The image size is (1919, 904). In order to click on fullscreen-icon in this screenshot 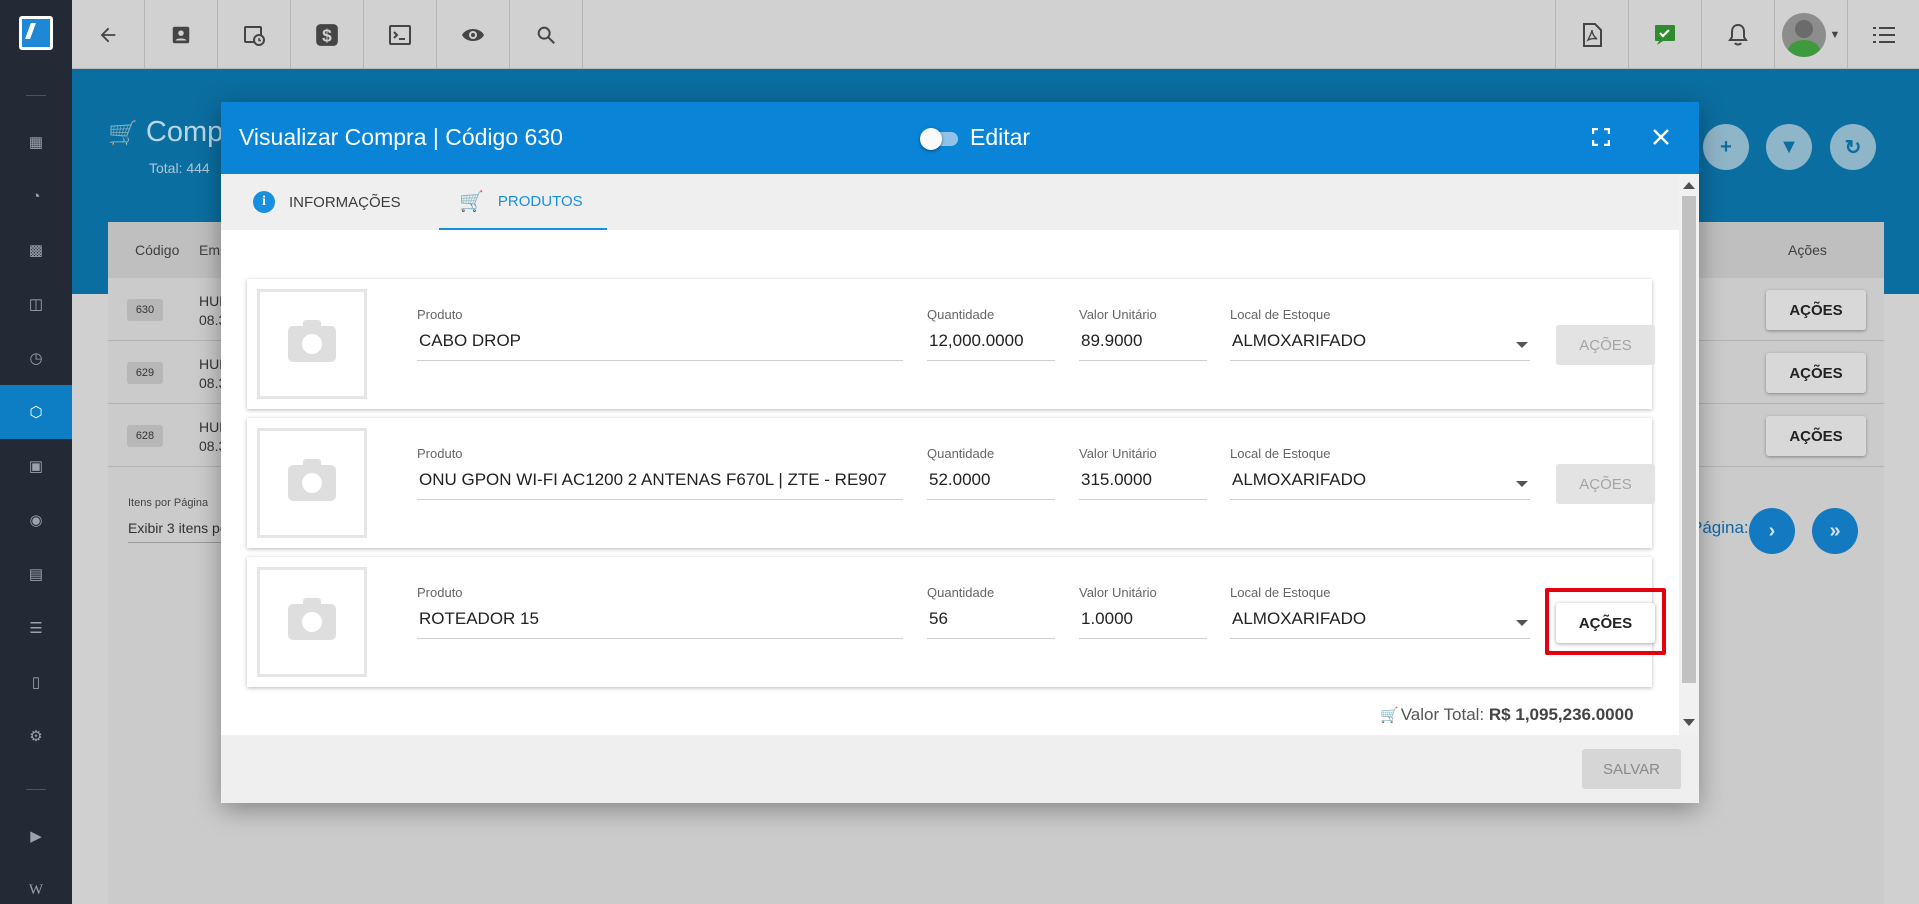, I will do `click(1601, 137)`.